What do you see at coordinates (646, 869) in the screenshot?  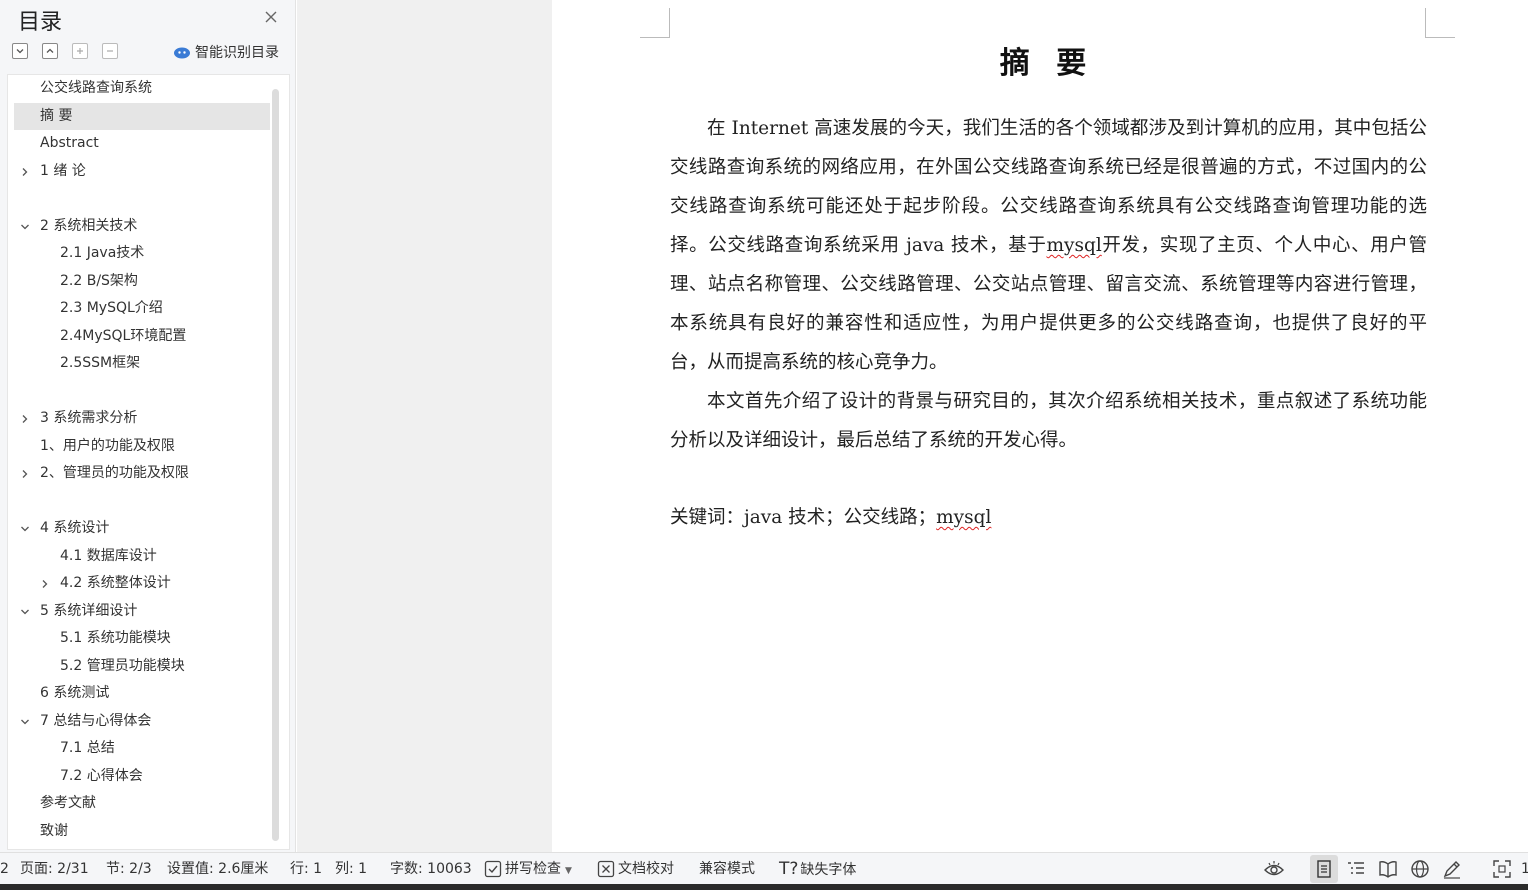 I see `doc-proof-label: 文档校对` at bounding box center [646, 869].